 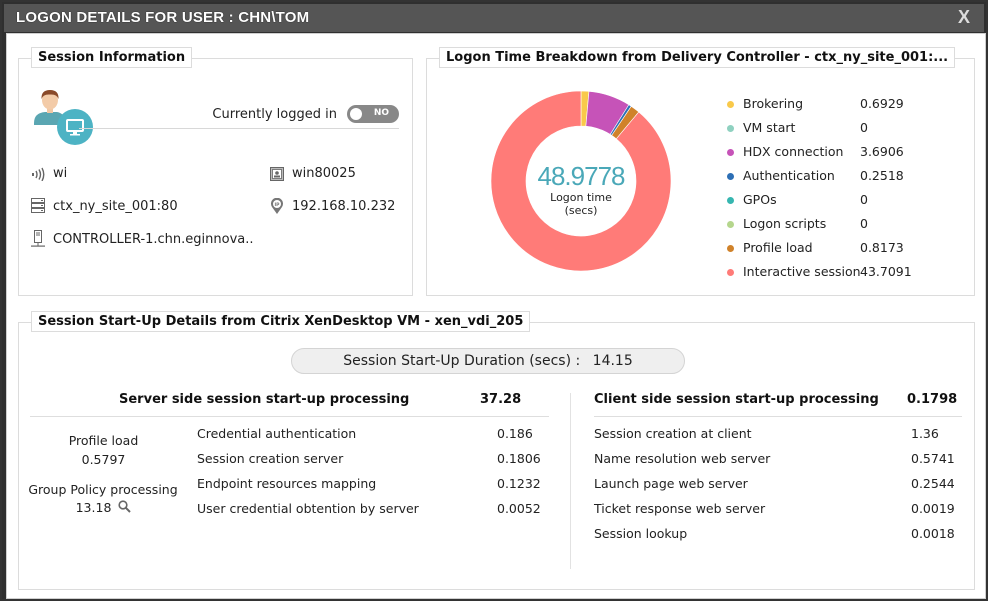 I want to click on server-row-label: User credential obtention by server, so click(x=308, y=508).